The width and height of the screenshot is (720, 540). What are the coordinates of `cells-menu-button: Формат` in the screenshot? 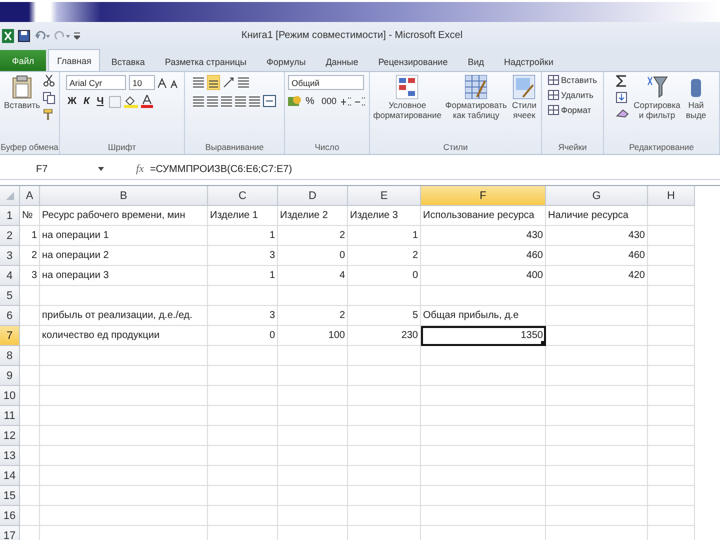 It's located at (573, 110).